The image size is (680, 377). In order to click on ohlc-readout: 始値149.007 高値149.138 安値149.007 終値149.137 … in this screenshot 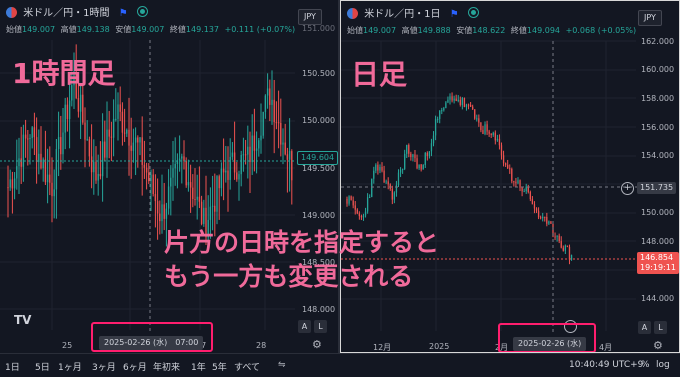, I will do `click(151, 29)`.